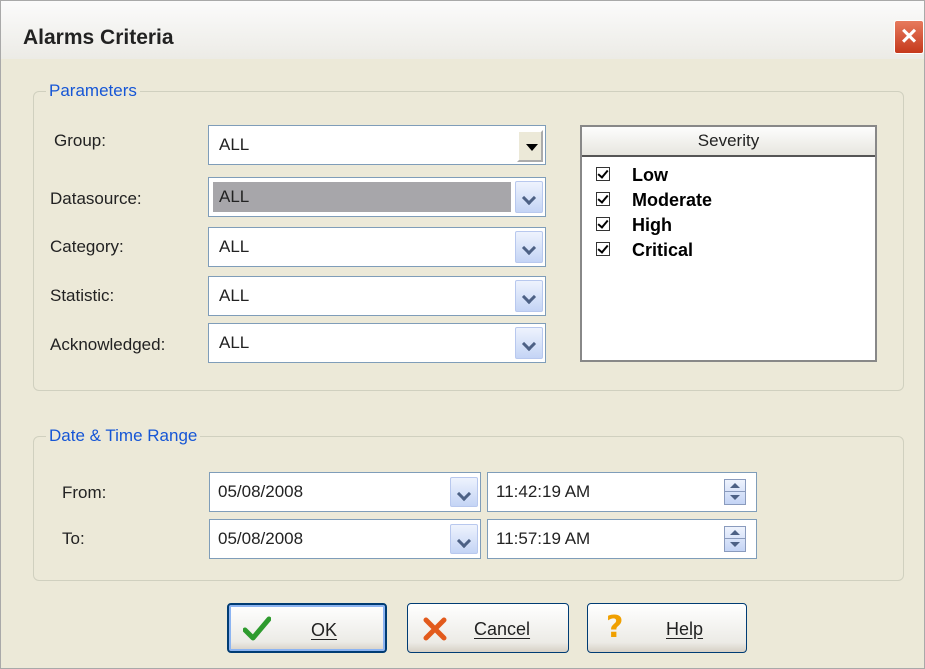 Image resolution: width=925 pixels, height=669 pixels. What do you see at coordinates (98, 37) in the screenshot?
I see `dialog-title: Alarms Criteria` at bounding box center [98, 37].